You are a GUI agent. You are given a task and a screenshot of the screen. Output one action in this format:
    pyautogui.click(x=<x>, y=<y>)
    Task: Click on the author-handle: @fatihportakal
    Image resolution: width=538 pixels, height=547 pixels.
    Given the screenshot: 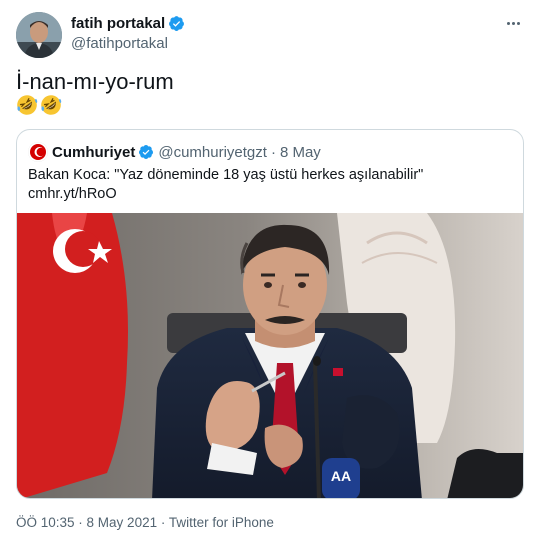 What is the action you would take?
    pyautogui.click(x=128, y=43)
    